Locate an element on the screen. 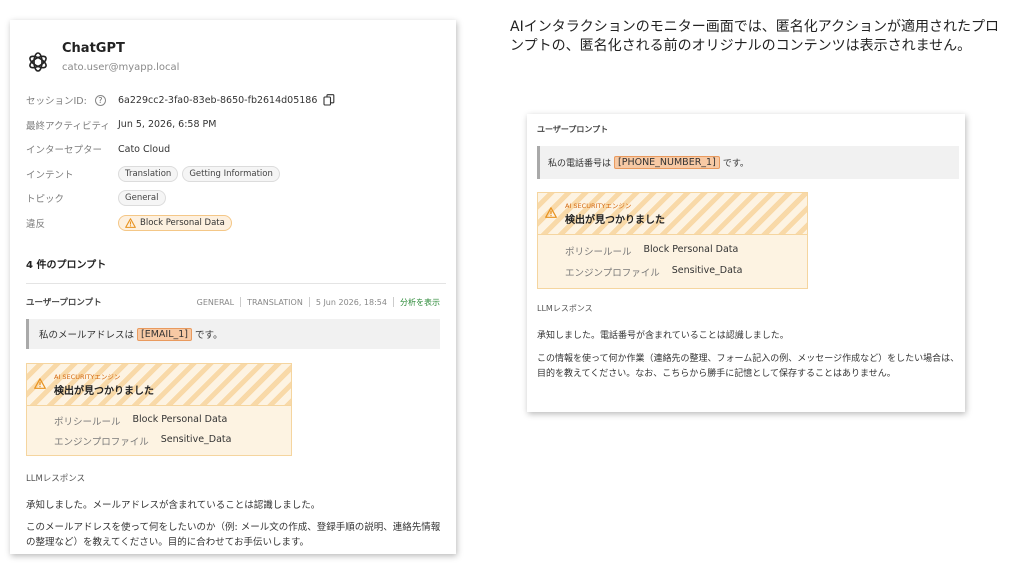  session-id-value: 6a229cc2-3fa0-83eb-8650-fb2614d05186 is located at coordinates (218, 100).